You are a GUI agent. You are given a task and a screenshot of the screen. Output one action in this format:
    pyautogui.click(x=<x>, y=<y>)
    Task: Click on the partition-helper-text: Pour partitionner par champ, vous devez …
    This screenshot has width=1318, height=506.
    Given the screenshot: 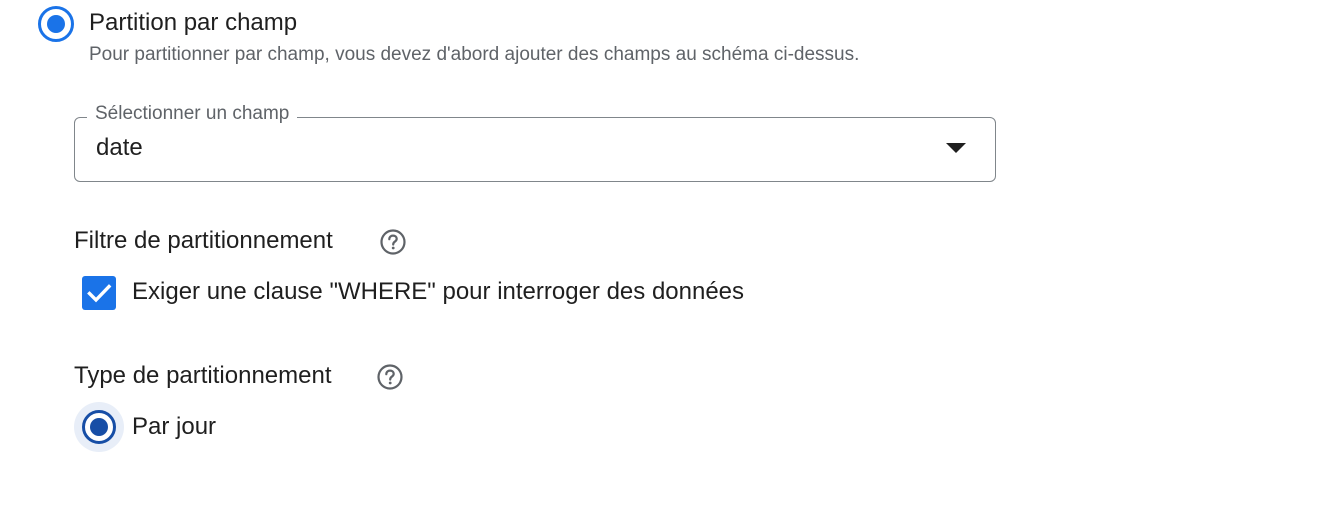 What is the action you would take?
    pyautogui.click(x=474, y=54)
    